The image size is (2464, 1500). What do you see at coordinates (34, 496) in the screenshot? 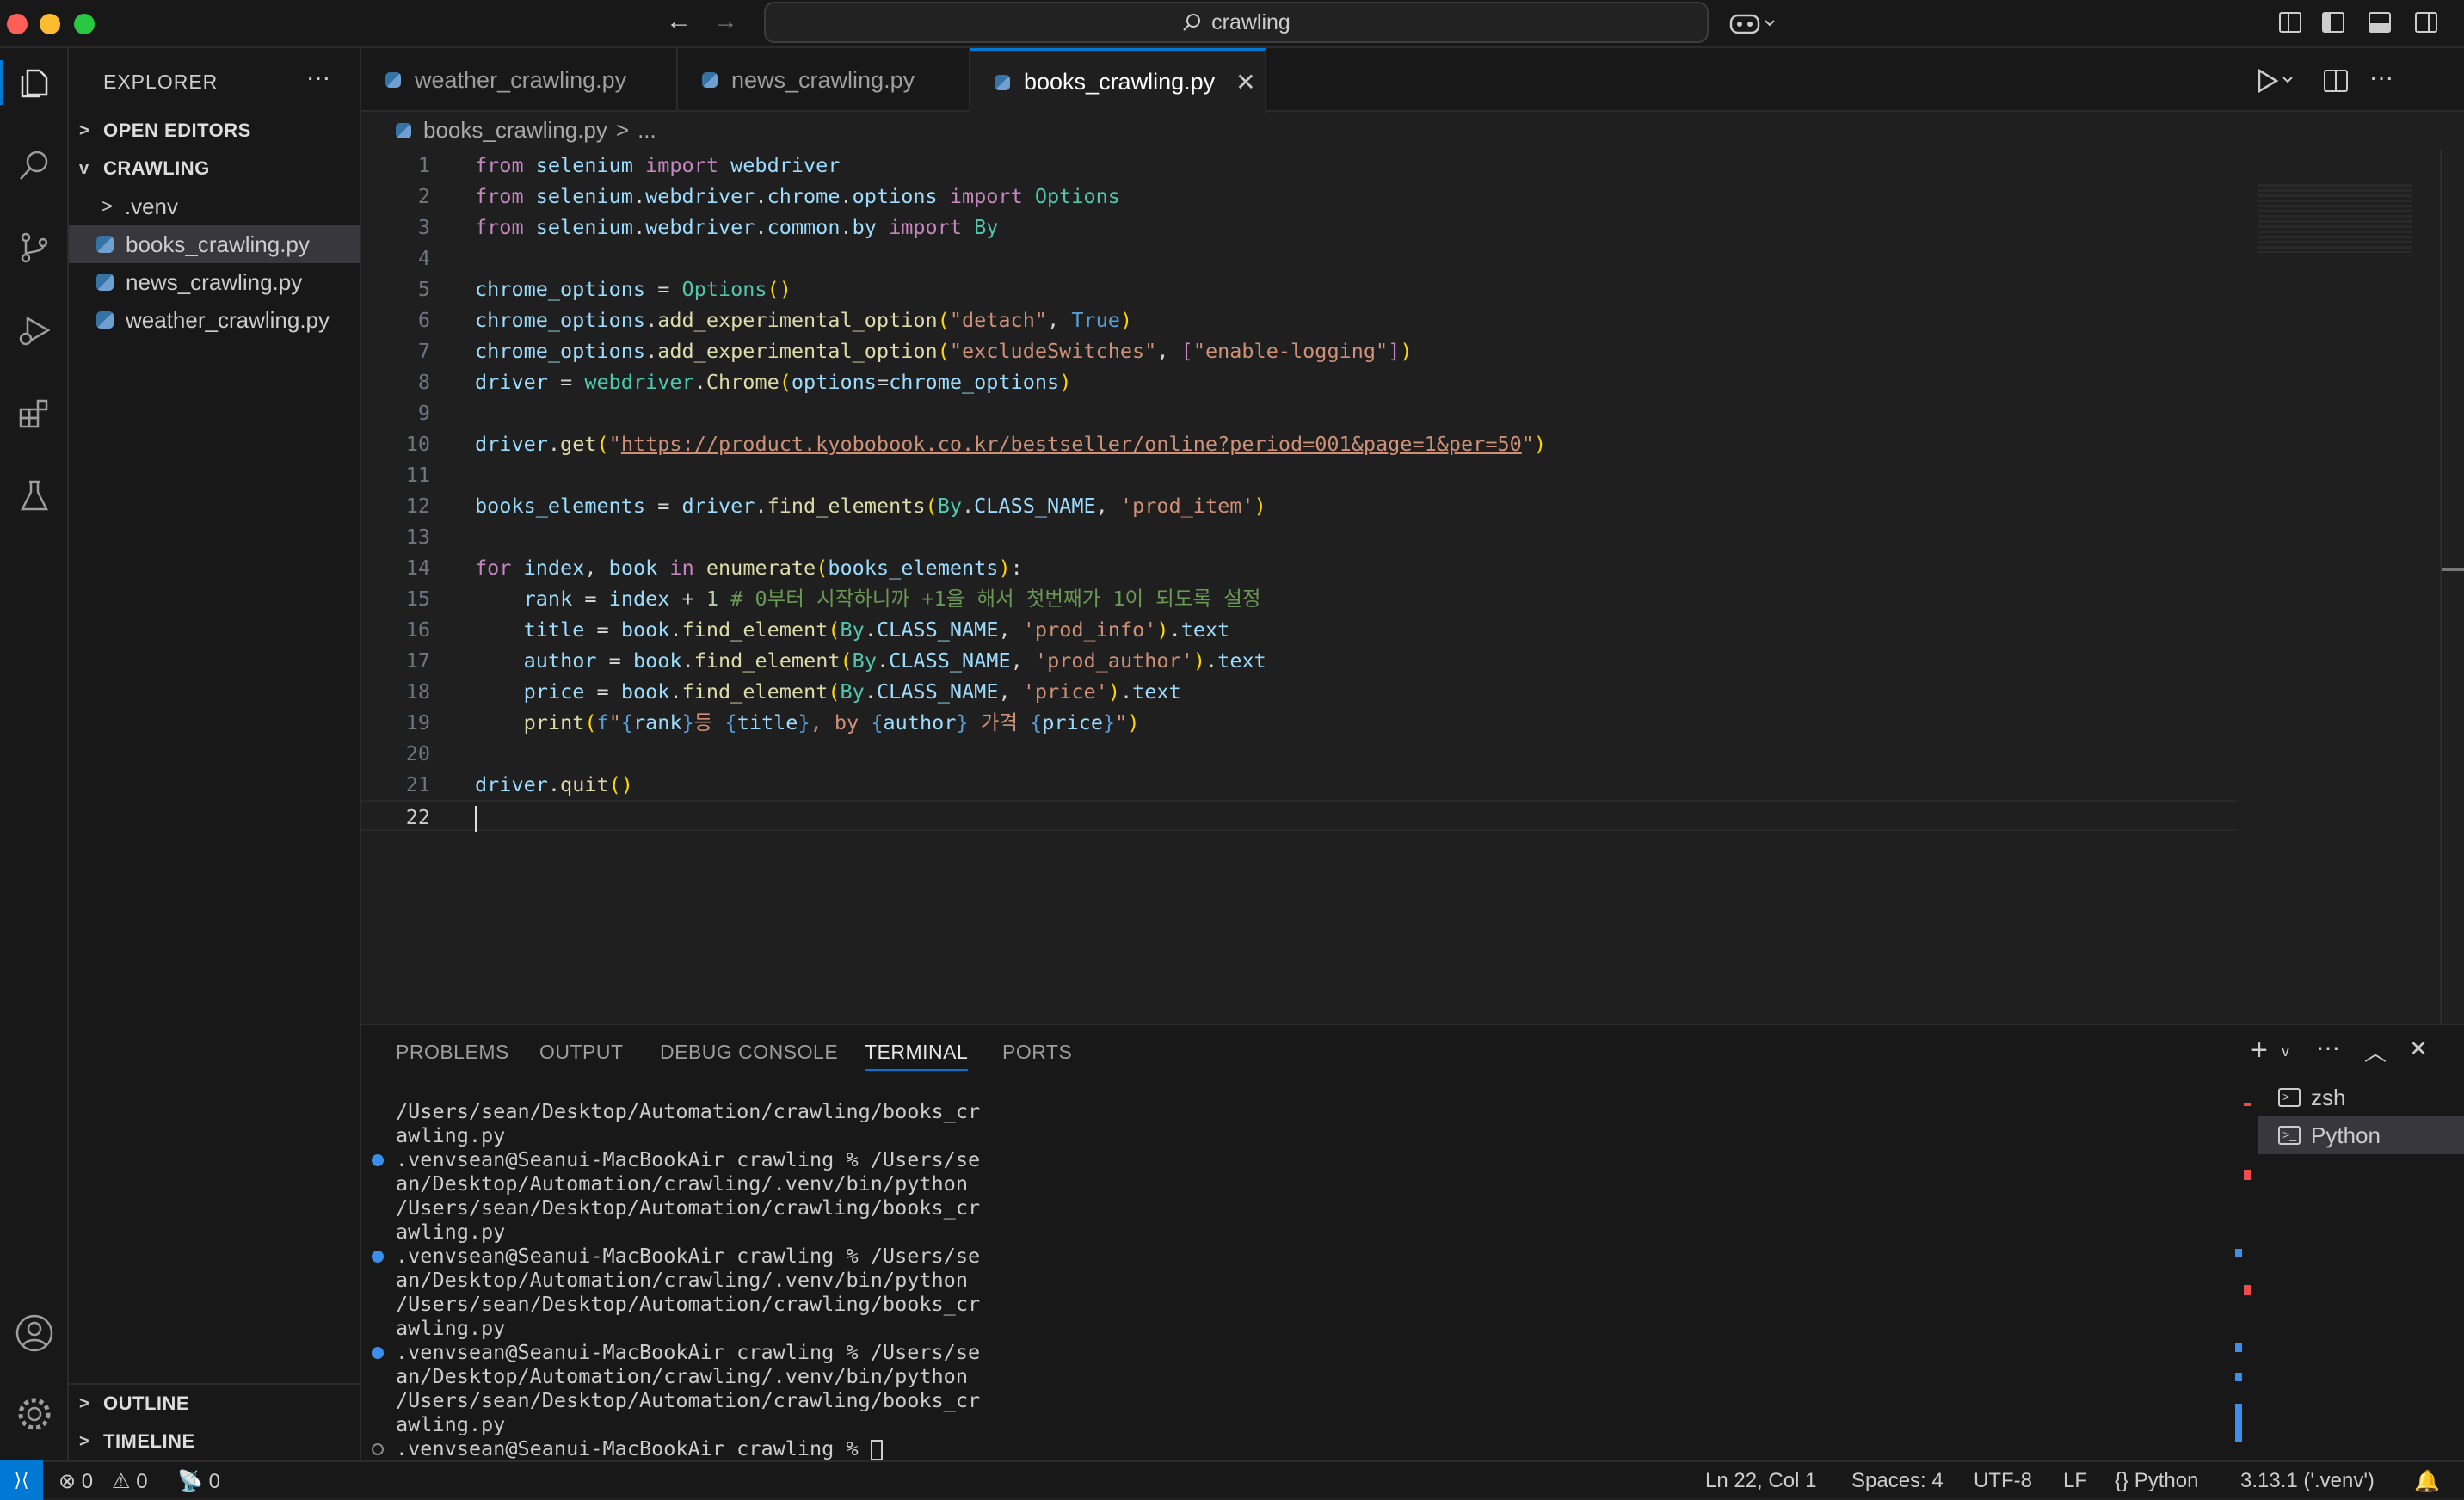
I see `testing-activity` at bounding box center [34, 496].